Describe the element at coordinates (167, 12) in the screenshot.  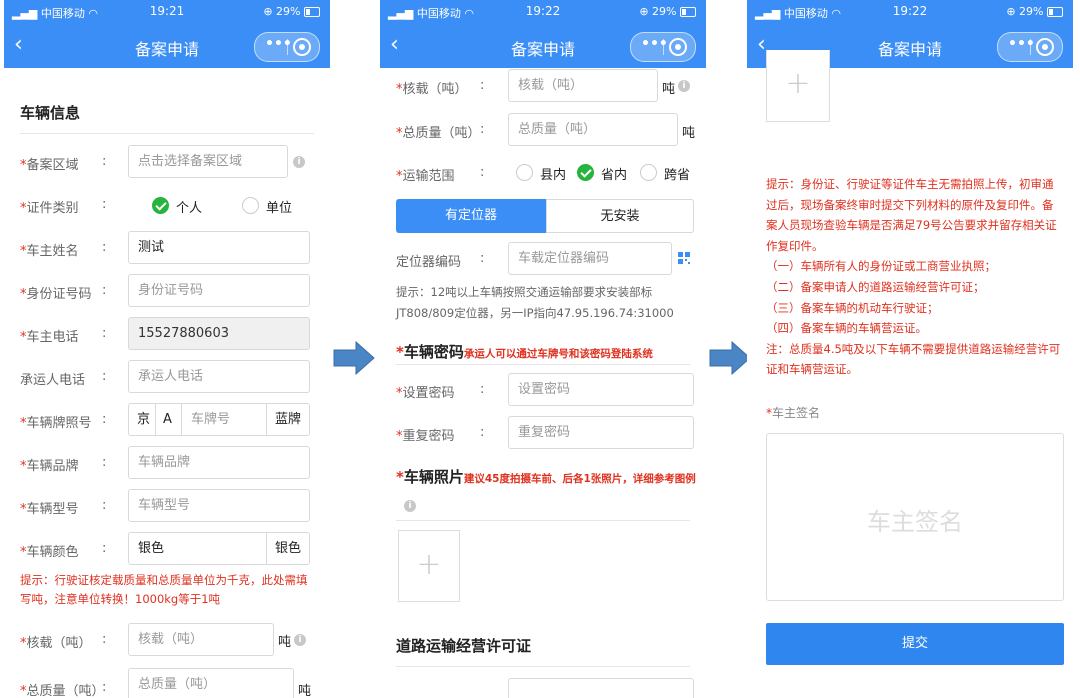
I see `status-bar: ▂▄▆ 中国移动 ◠ 19:21 ⊕ 29%` at that location.